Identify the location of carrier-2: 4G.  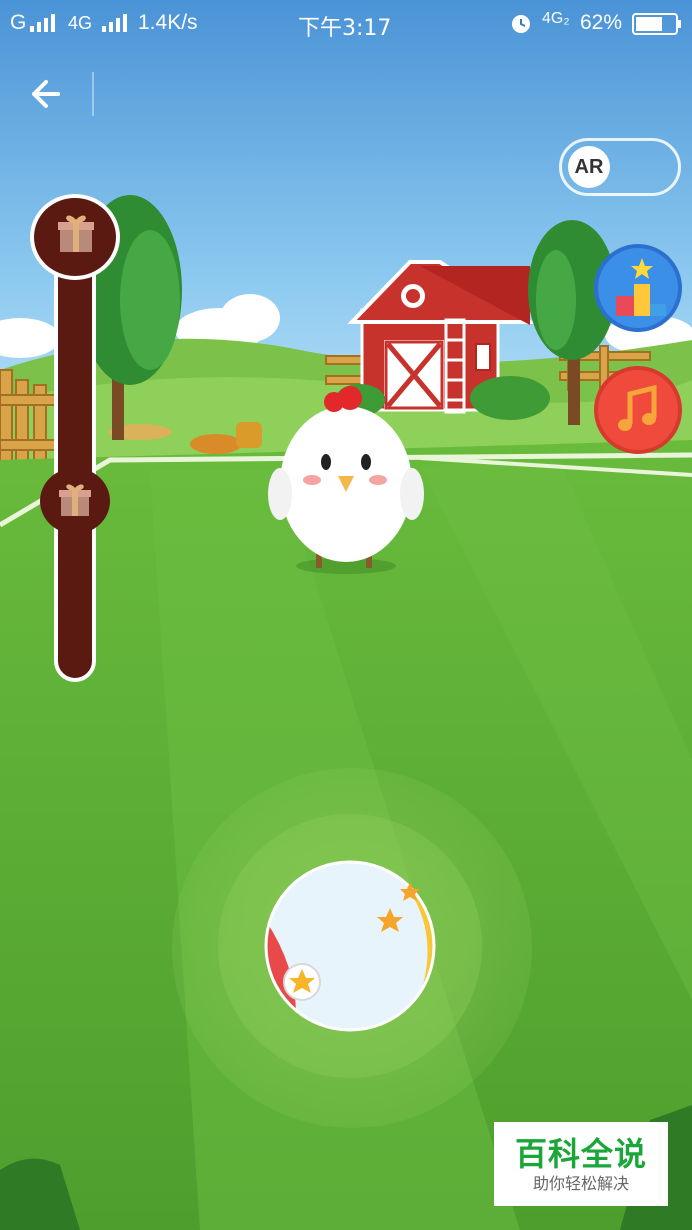
(80, 23).